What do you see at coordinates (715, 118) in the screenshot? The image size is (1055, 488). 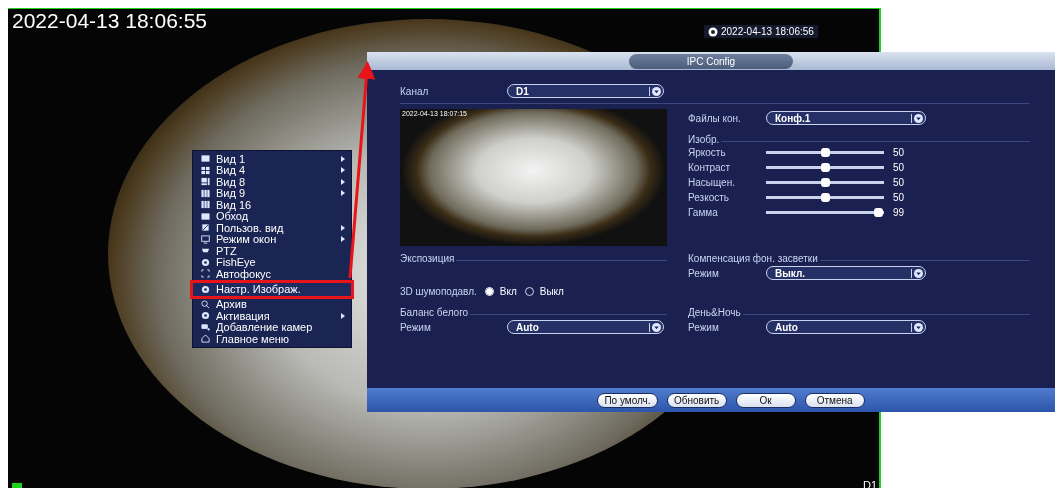 I see `field-label: Файлы кон.` at bounding box center [715, 118].